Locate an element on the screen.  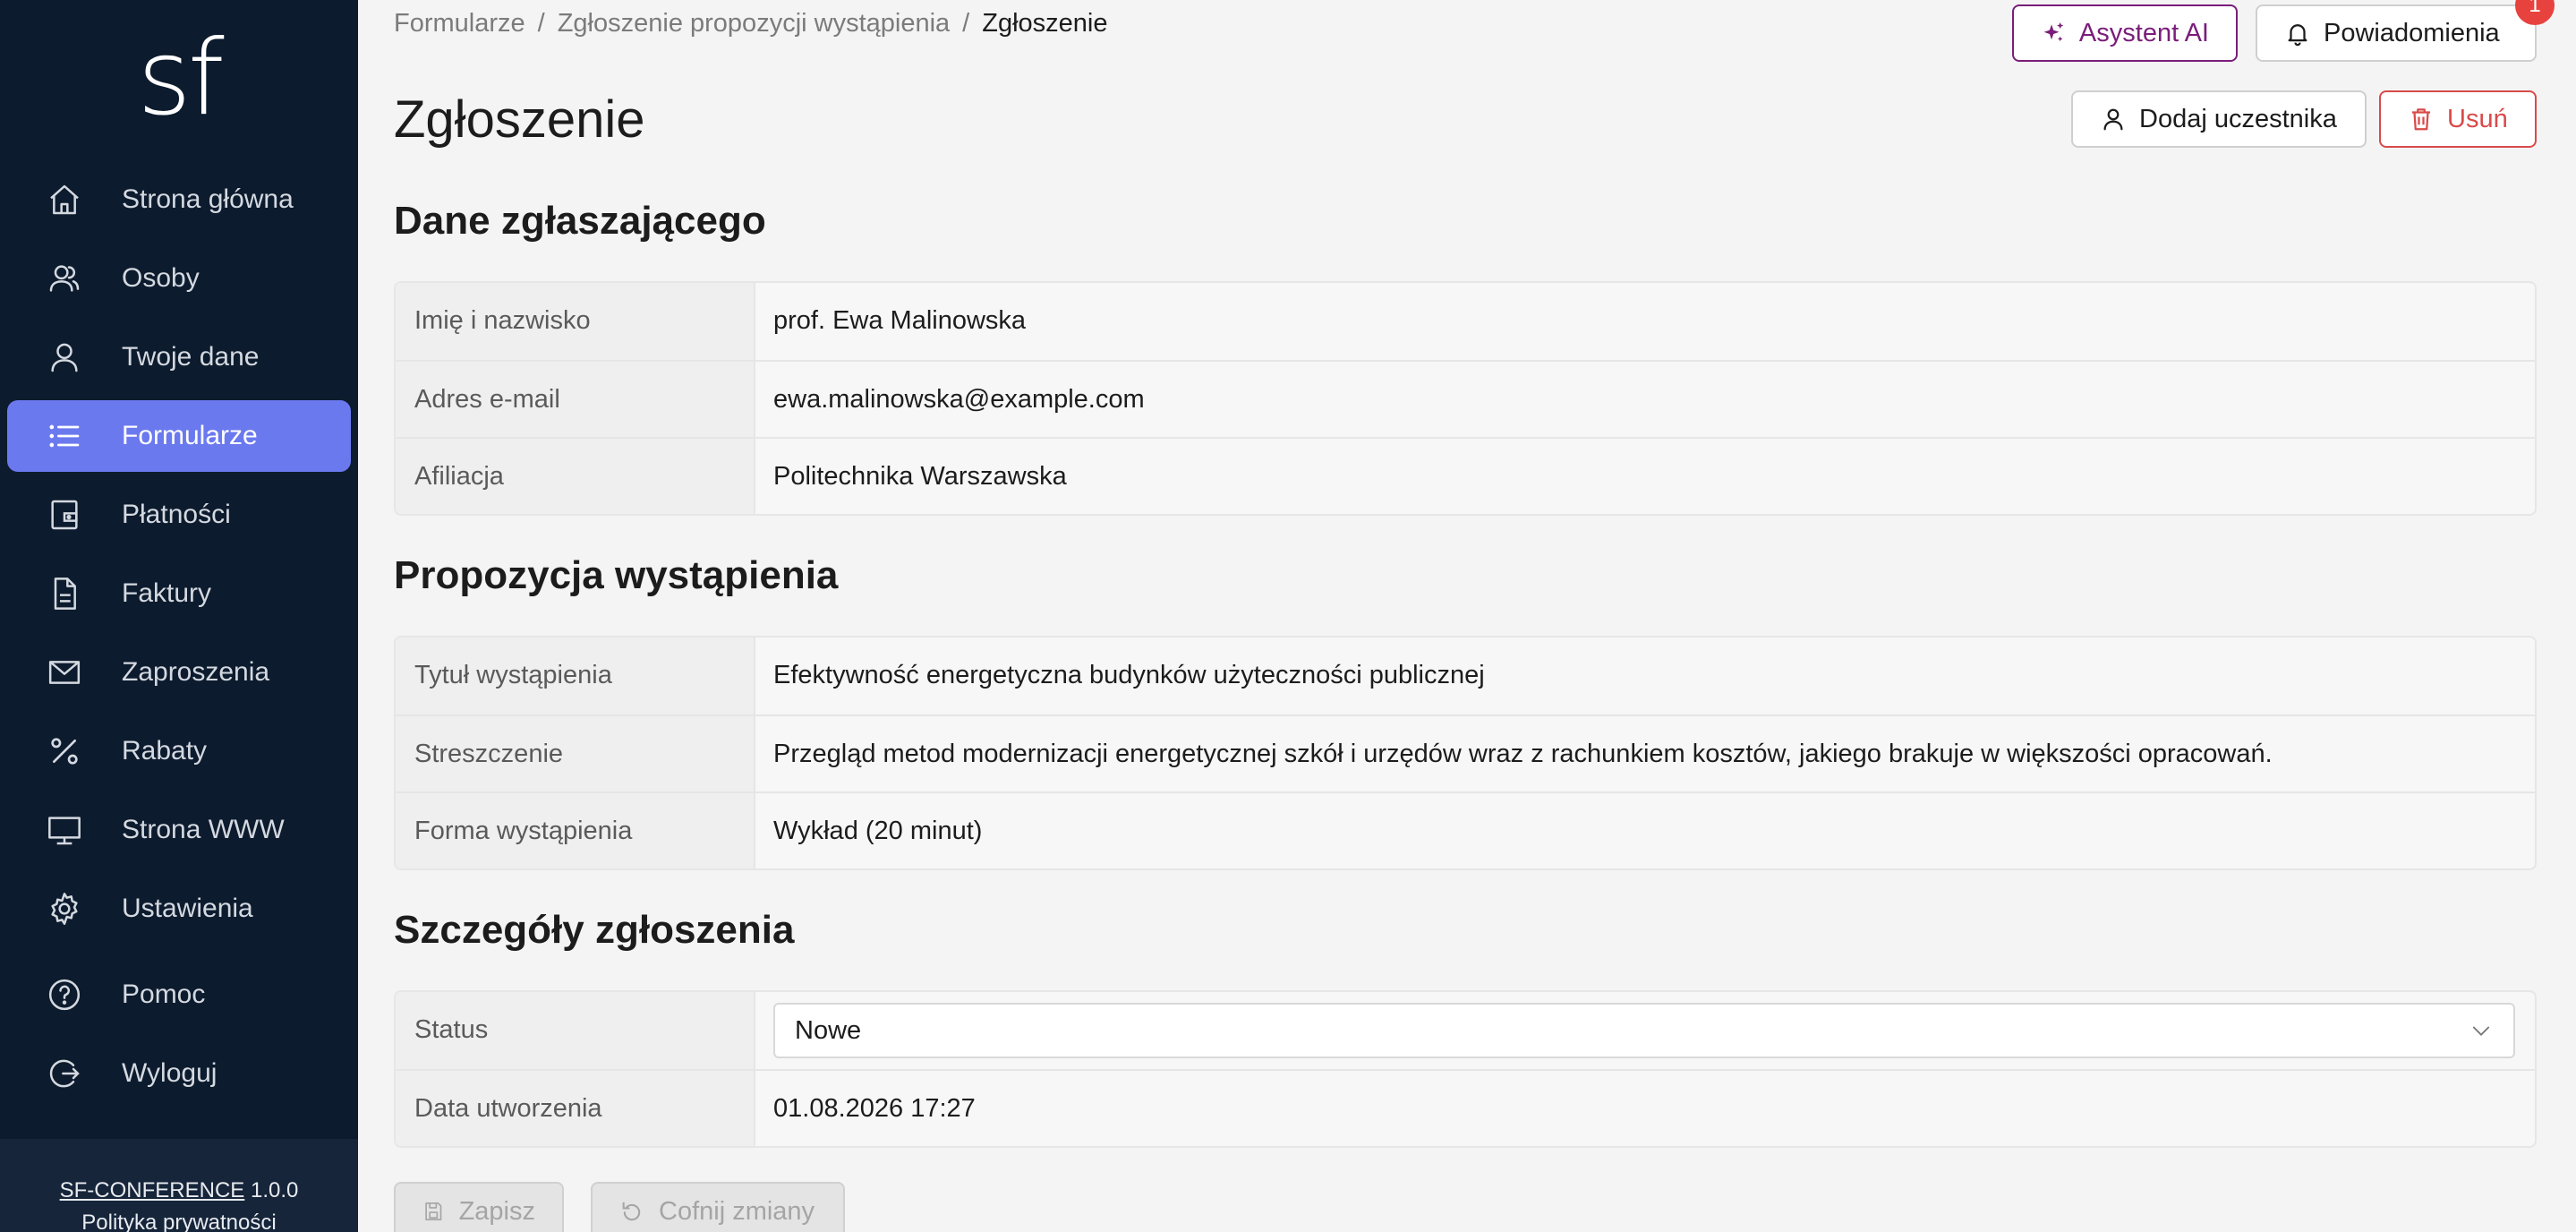
row-value: Politechnika Warszawska is located at coordinates (920, 477).